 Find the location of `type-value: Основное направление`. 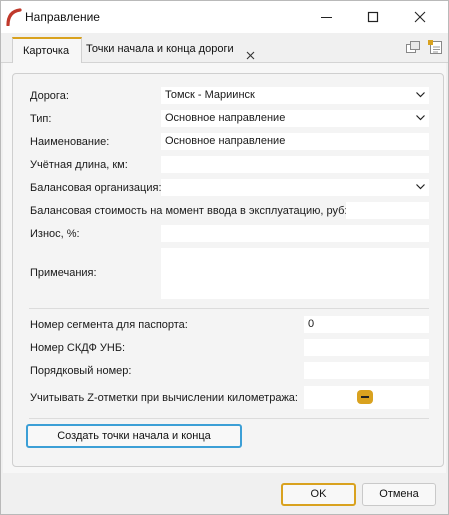

type-value: Основное направление is located at coordinates (225, 118).